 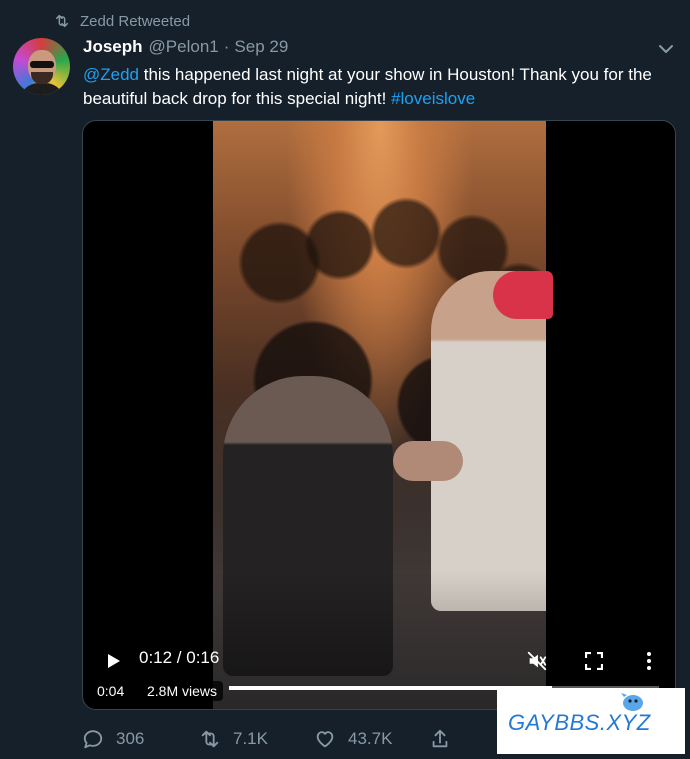 I want to click on share-button, so click(x=446, y=739).